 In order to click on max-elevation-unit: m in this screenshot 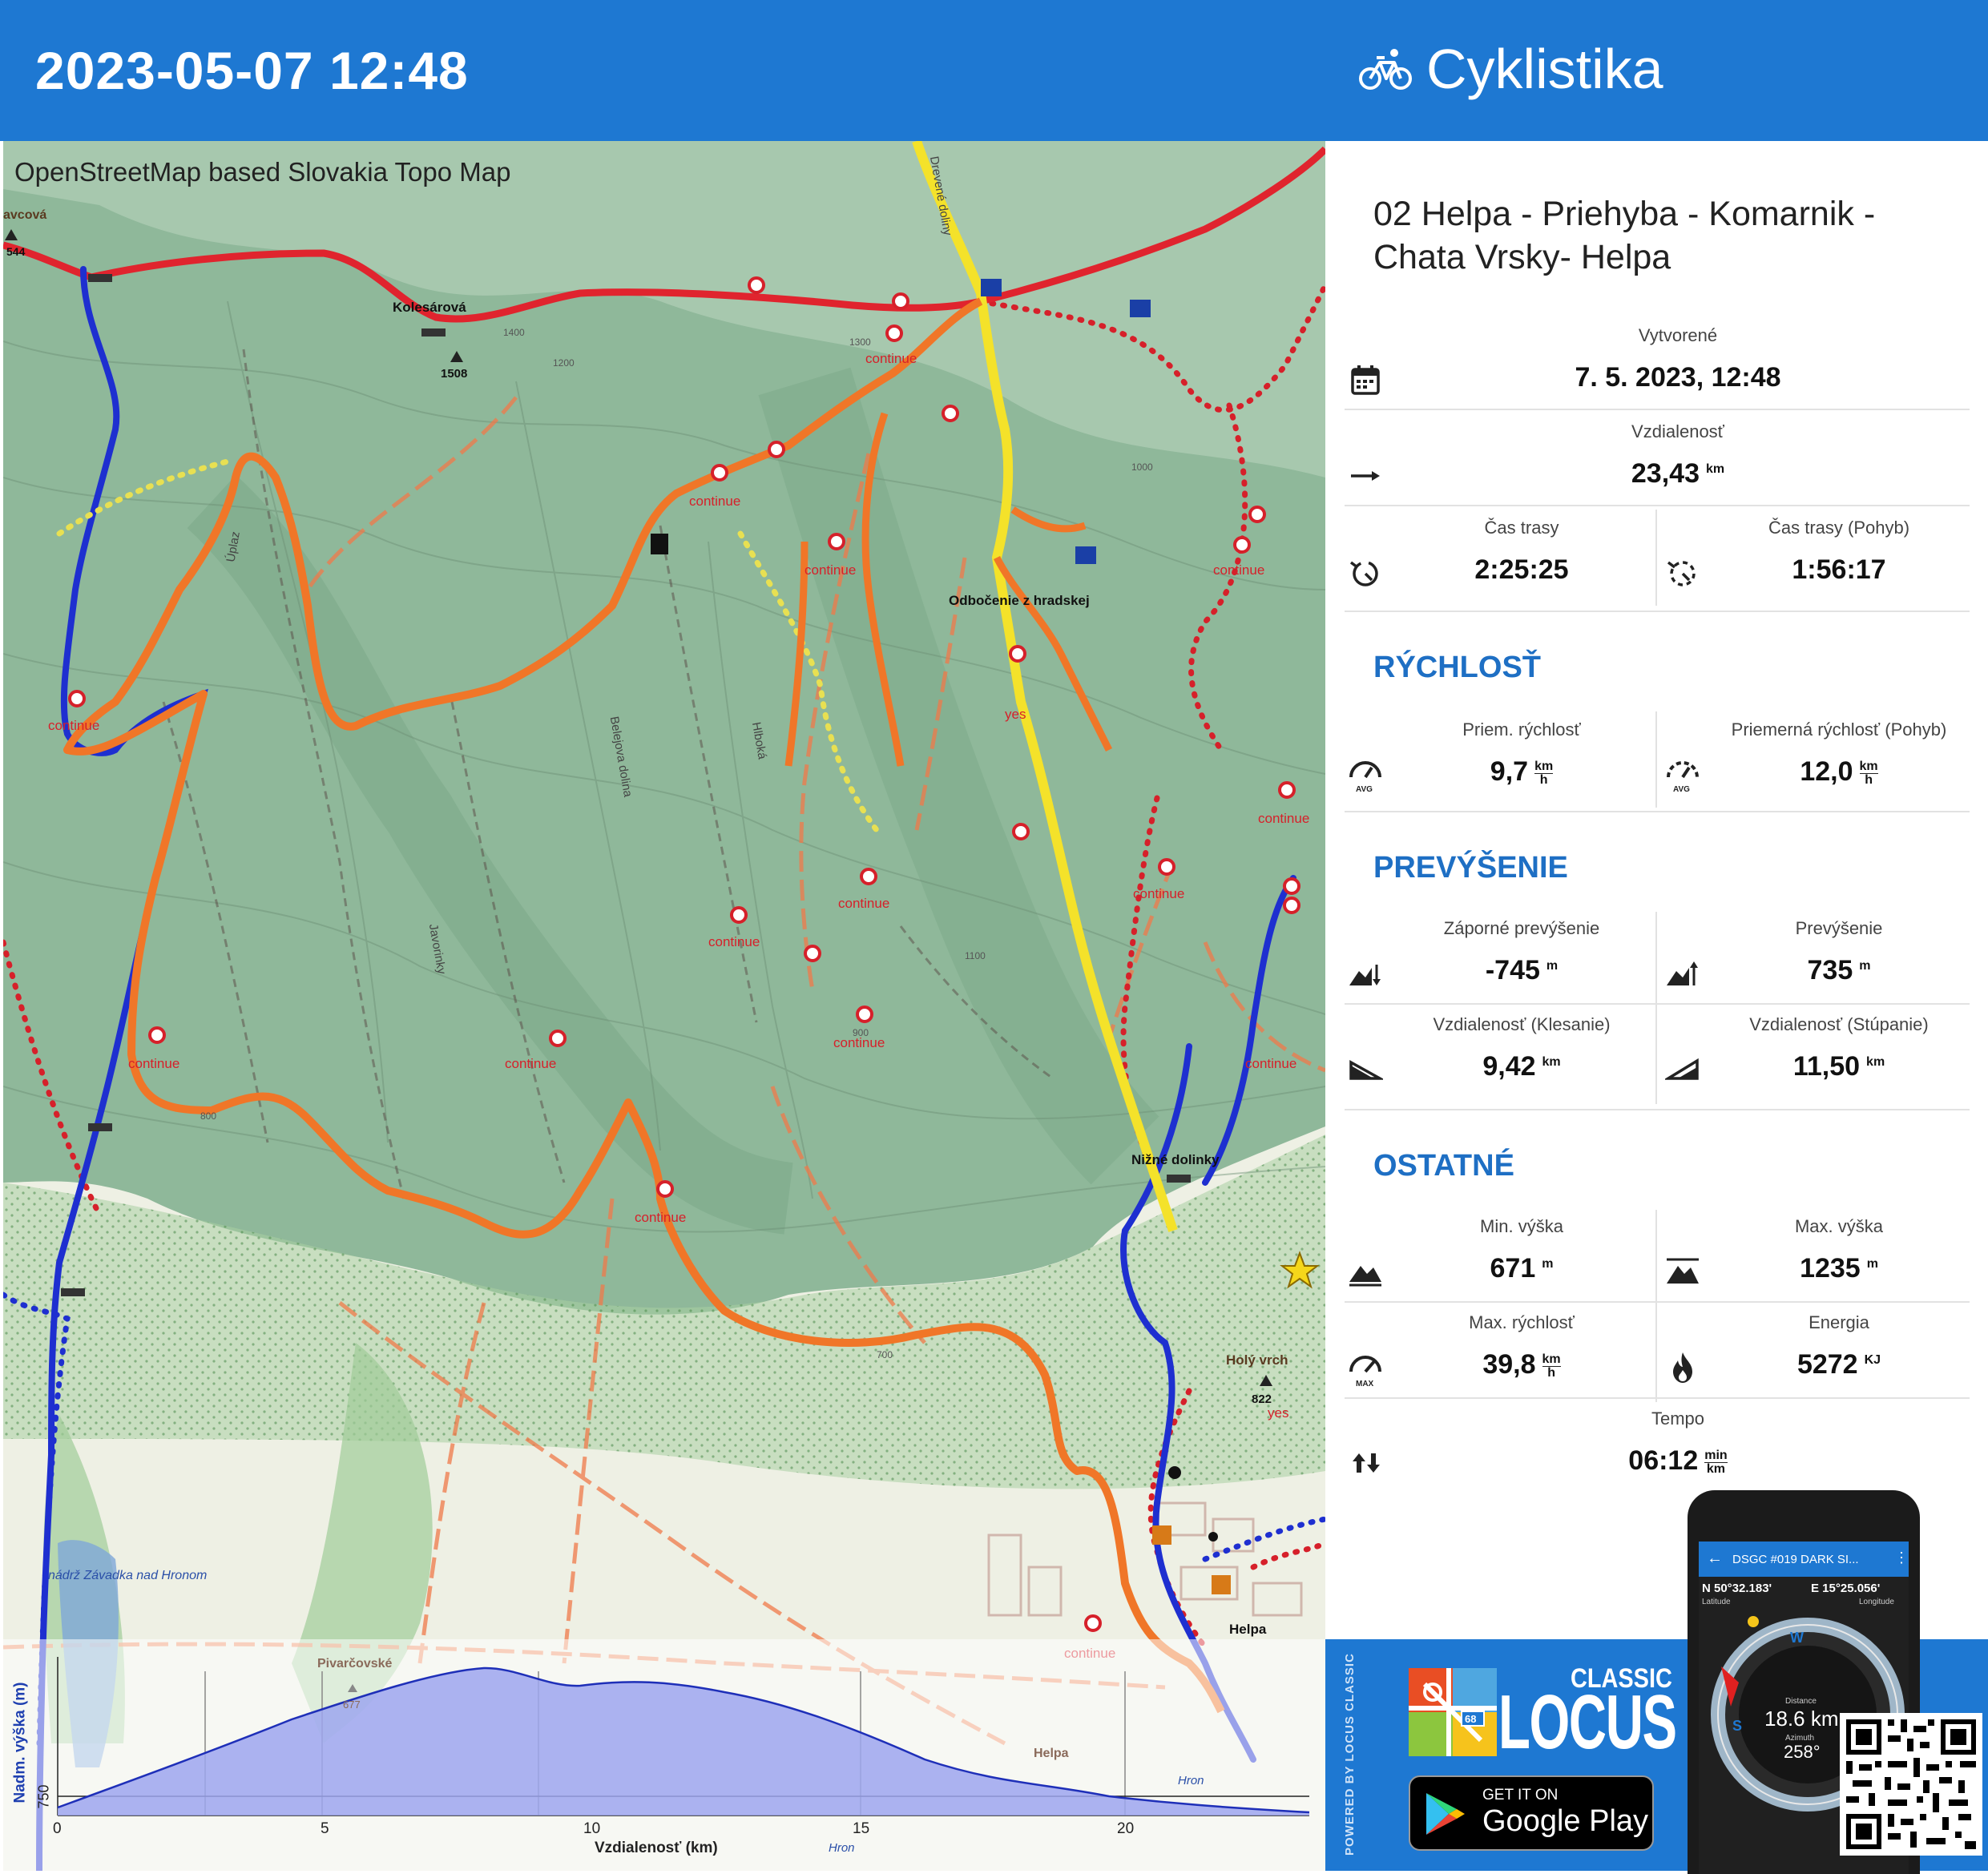, I will do `click(1872, 1263)`.